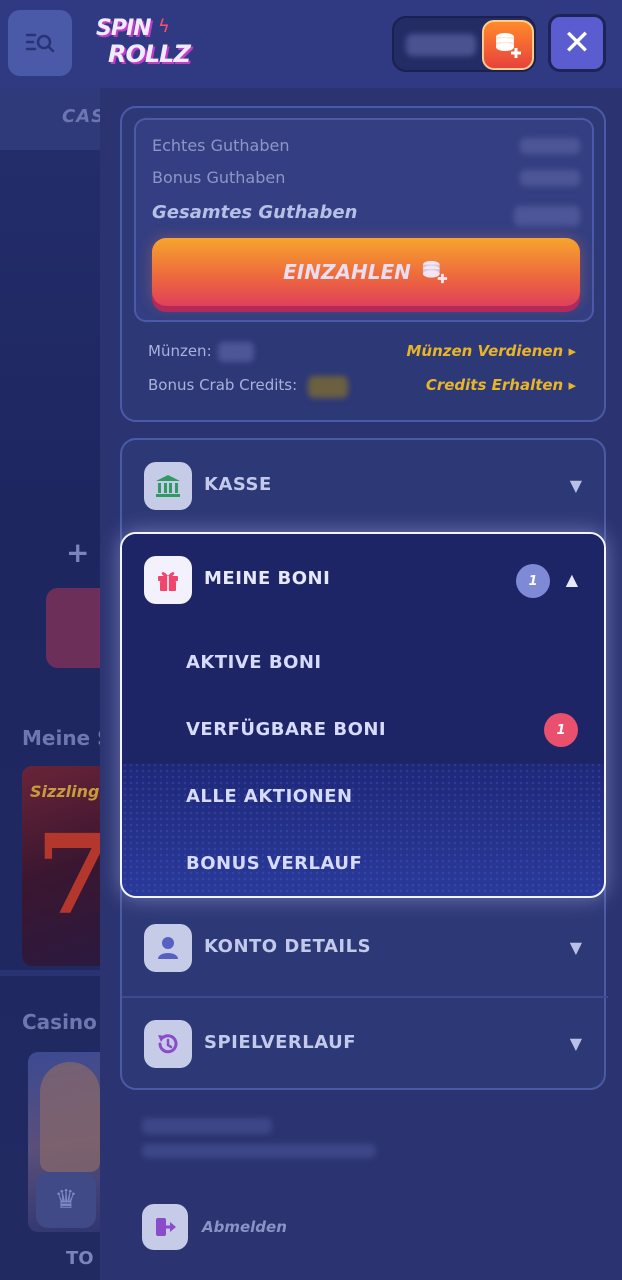  What do you see at coordinates (78, 552) in the screenshot?
I see `background-plus-icon: +` at bounding box center [78, 552].